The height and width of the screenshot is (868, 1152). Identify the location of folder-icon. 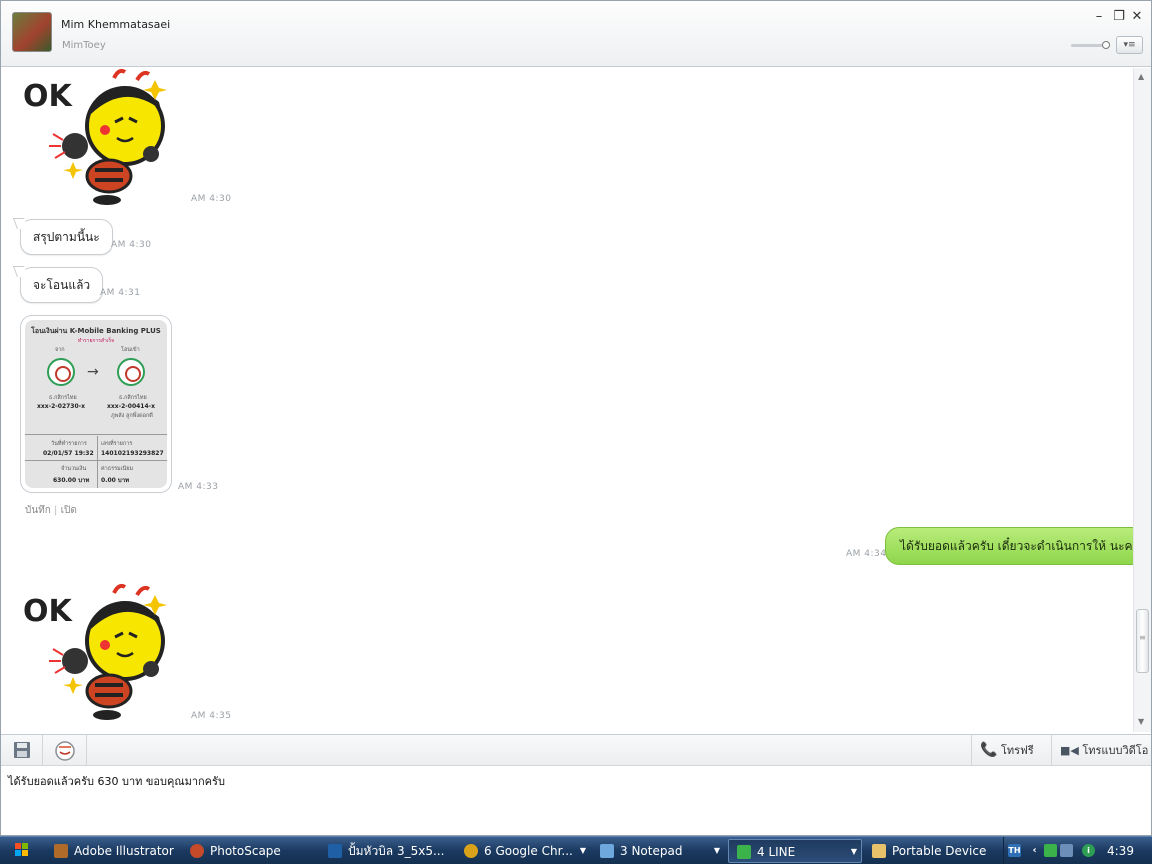
(879, 851).